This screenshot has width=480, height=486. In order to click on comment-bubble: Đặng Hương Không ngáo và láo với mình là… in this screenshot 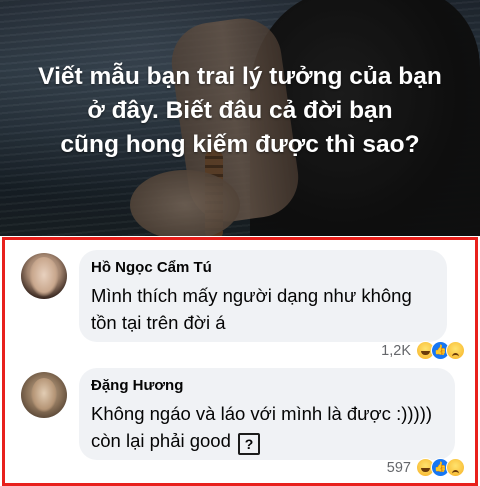, I will do `click(267, 414)`.